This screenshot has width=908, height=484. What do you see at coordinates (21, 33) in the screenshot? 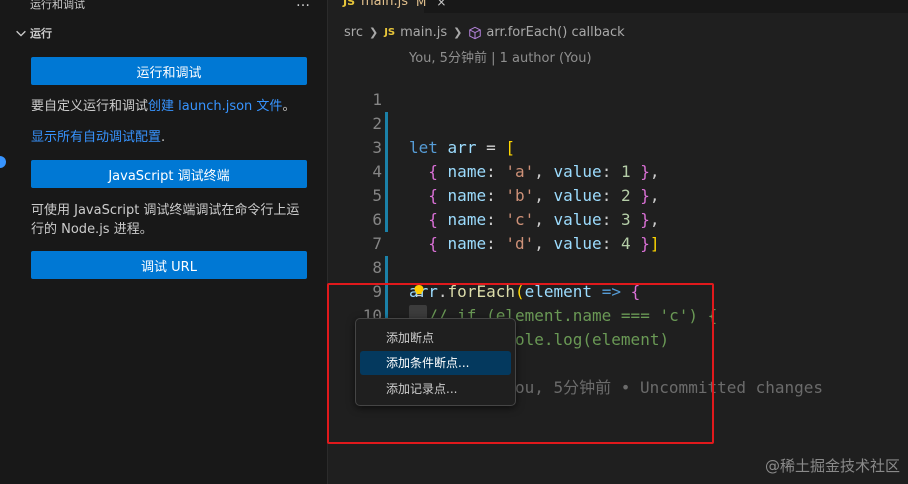
I see `chevron-down-icon` at bounding box center [21, 33].